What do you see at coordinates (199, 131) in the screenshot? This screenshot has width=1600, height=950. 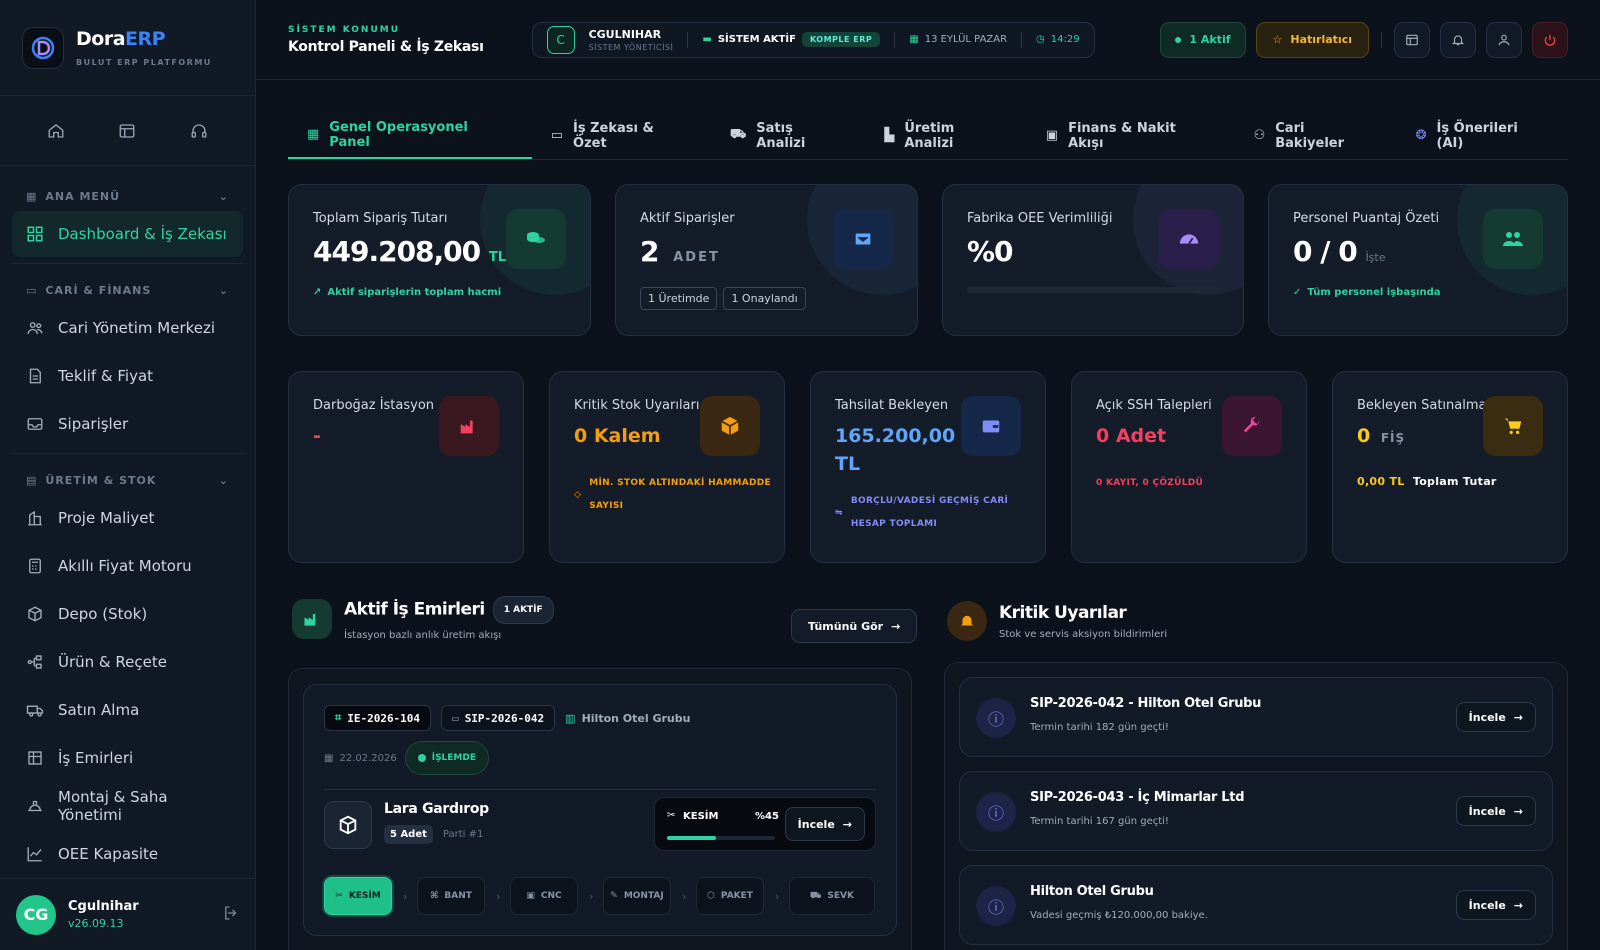 I see `headset-icon` at bounding box center [199, 131].